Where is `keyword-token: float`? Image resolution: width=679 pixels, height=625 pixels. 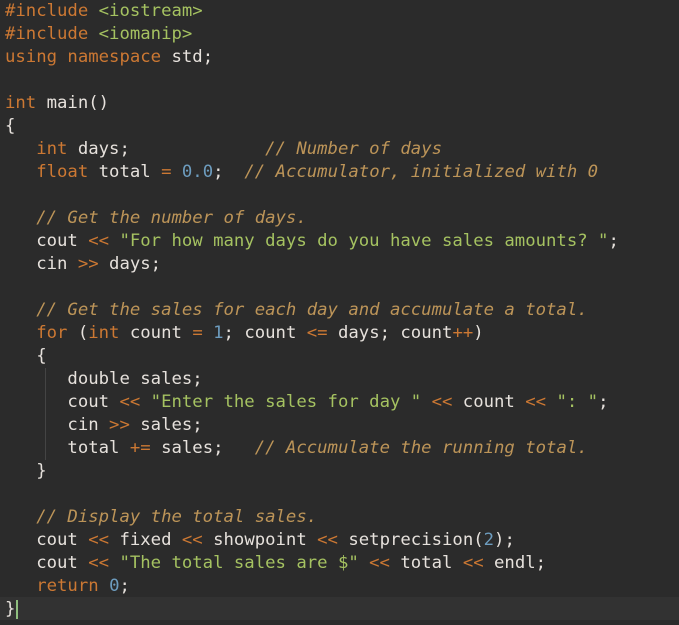
keyword-token: float is located at coordinates (62, 172).